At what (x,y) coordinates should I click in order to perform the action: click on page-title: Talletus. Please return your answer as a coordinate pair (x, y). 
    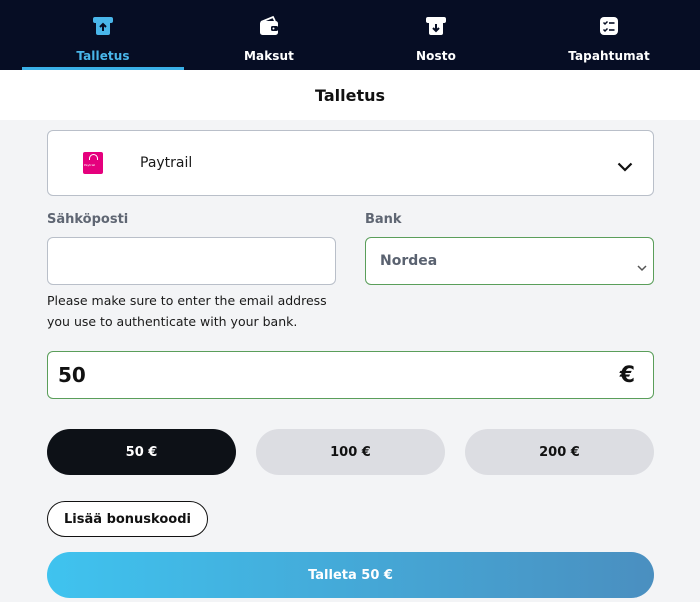
    Looking at the image, I should click on (350, 95).